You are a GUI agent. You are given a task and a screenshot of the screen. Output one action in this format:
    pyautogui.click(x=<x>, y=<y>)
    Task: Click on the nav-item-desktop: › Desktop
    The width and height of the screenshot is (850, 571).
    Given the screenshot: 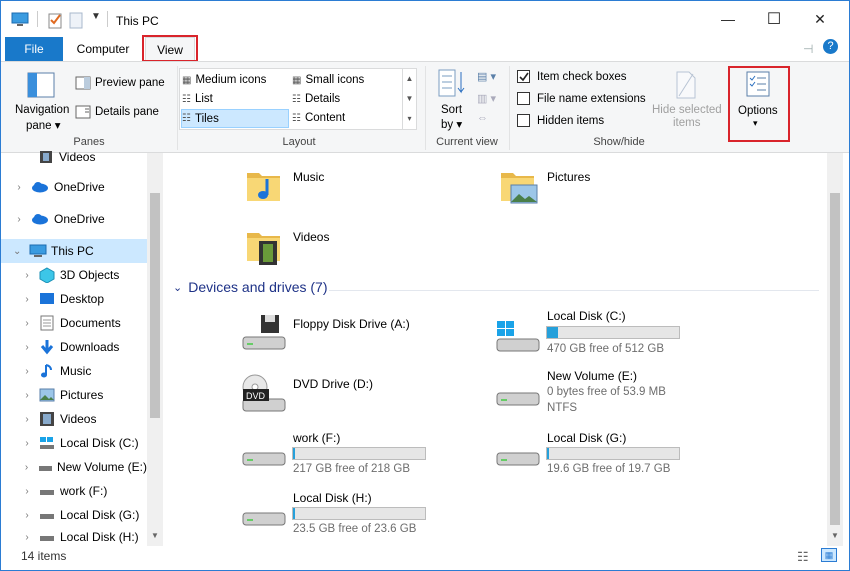 What is the action you would take?
    pyautogui.click(x=74, y=299)
    